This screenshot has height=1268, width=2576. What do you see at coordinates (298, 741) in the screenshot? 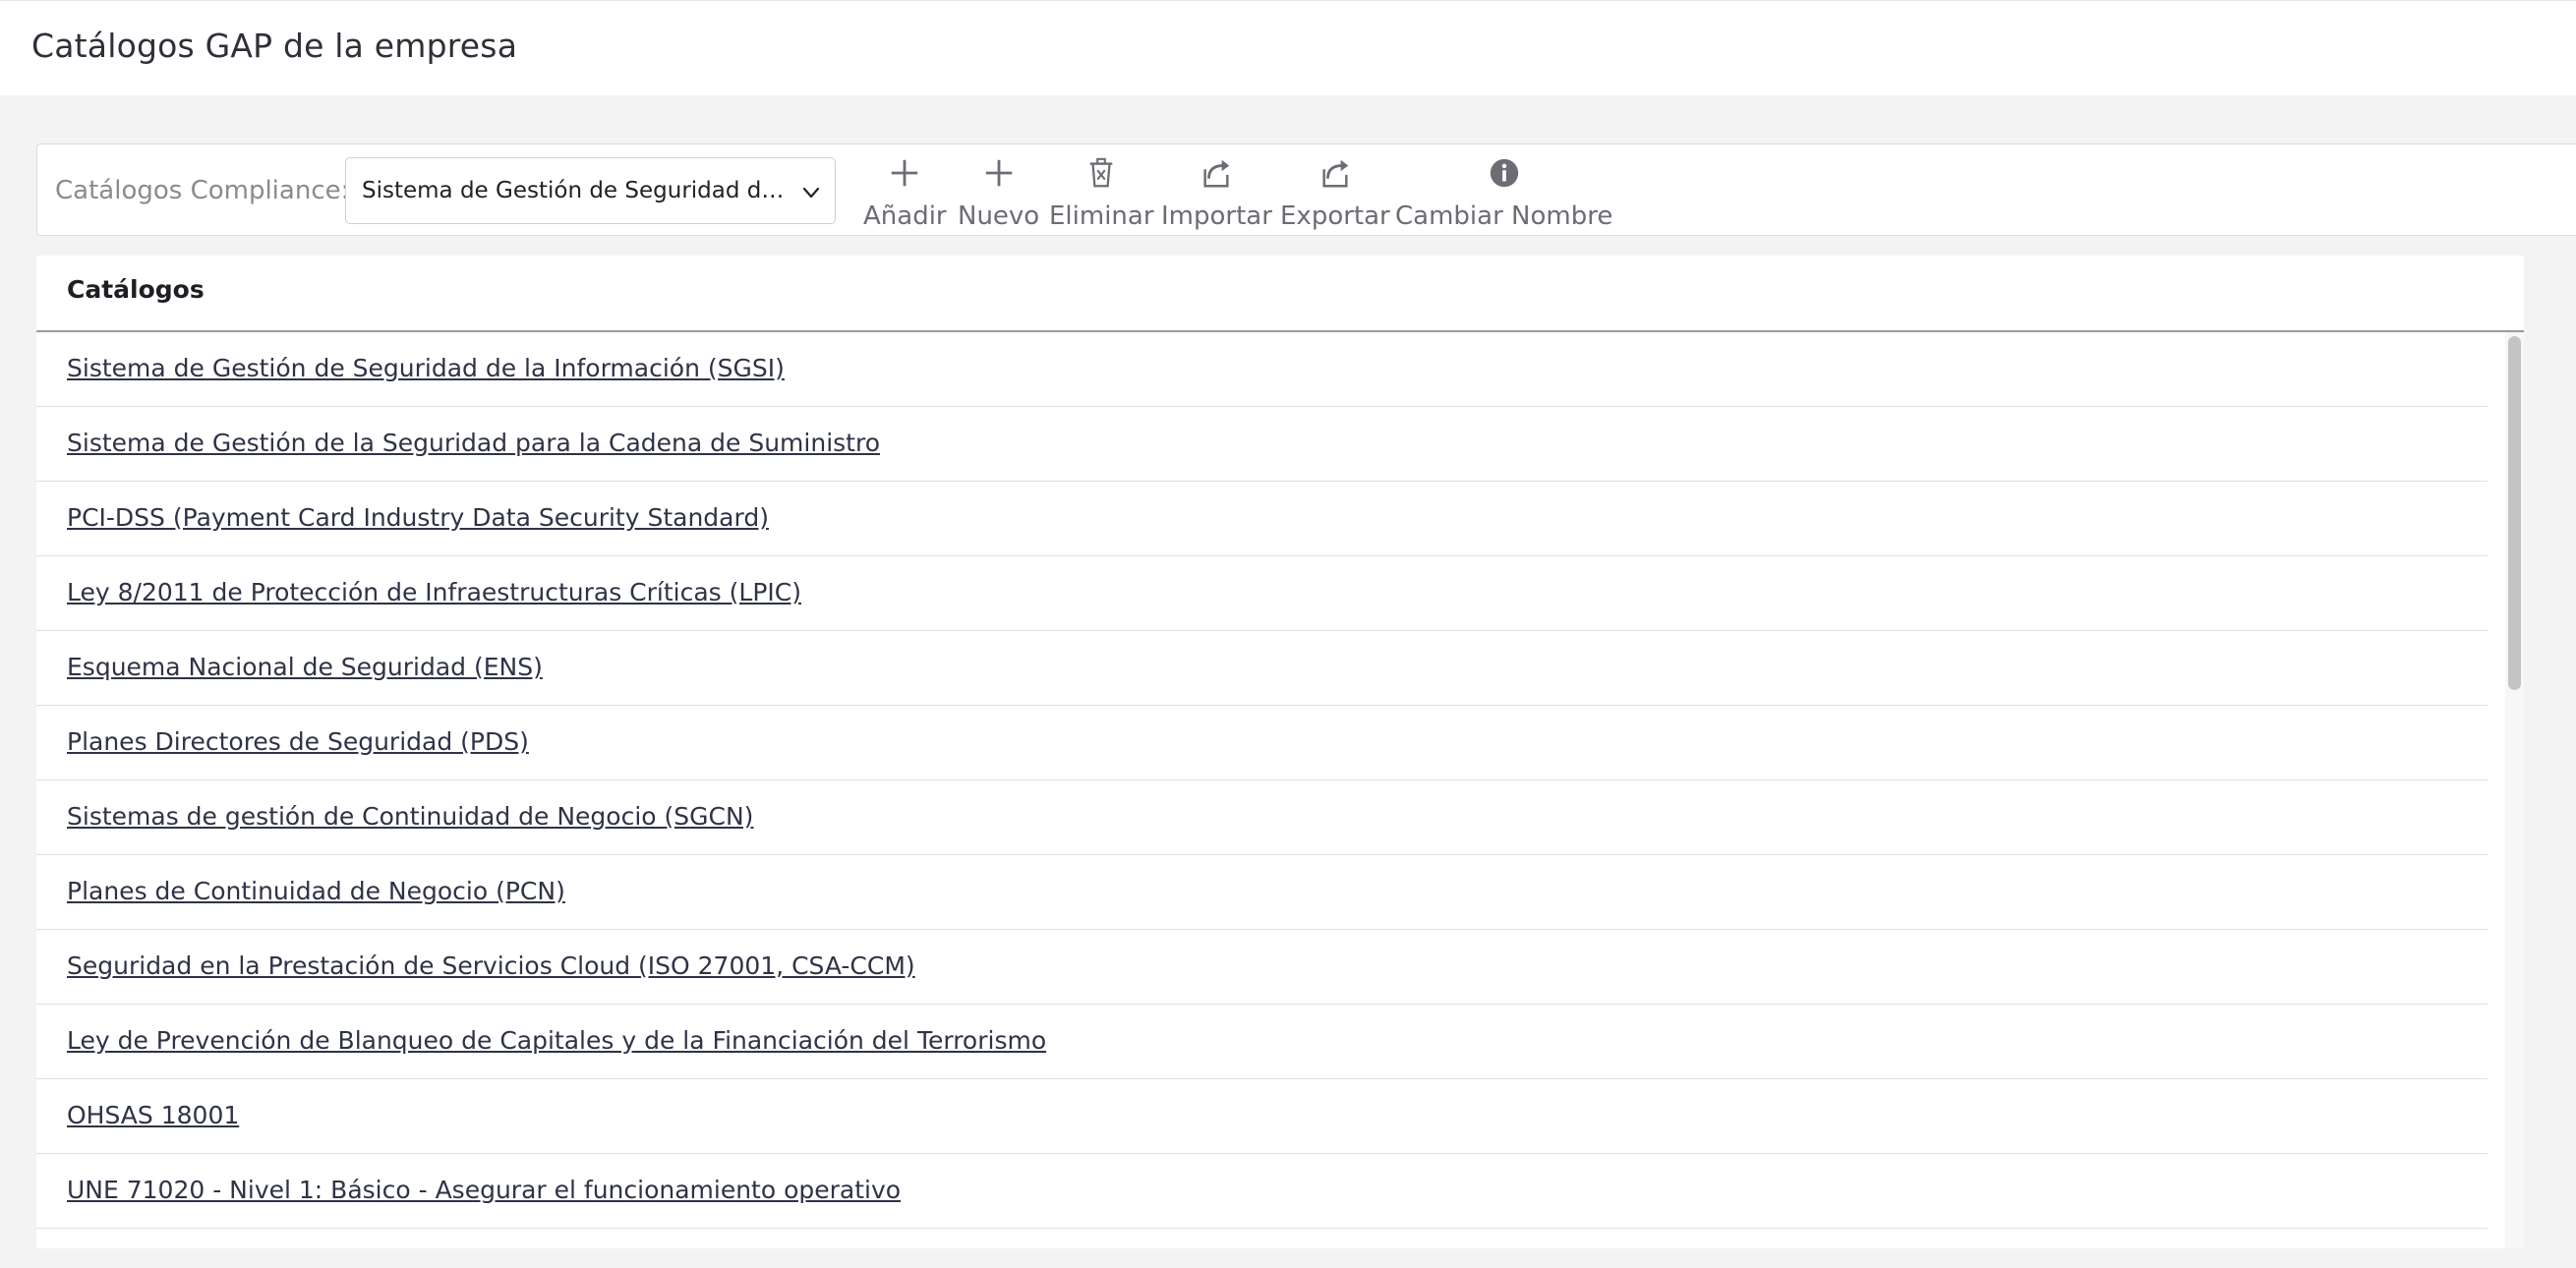
I see `catalog-link: Planes Directores de Seguridad (PDS)` at bounding box center [298, 741].